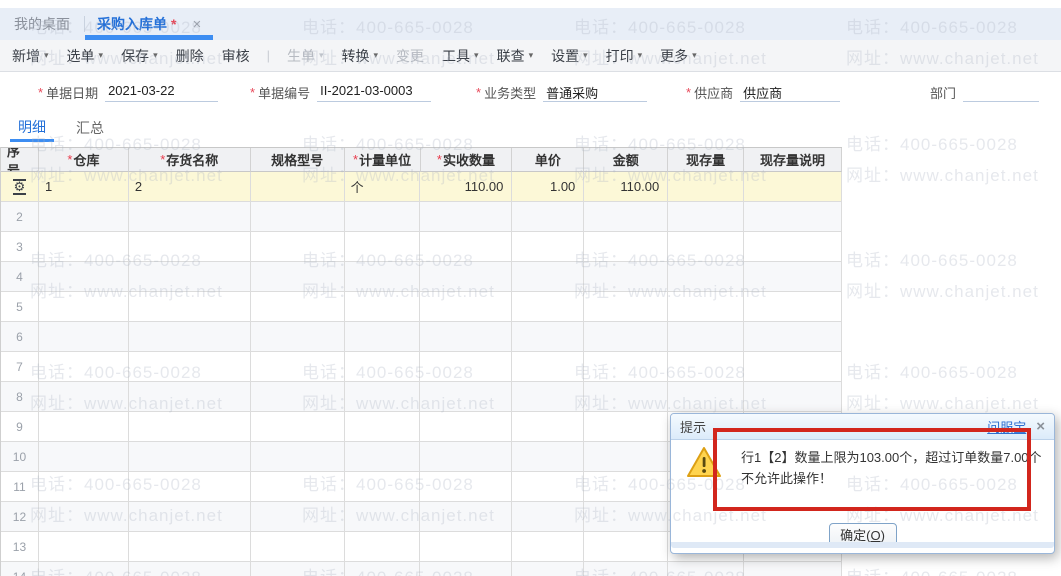 The height and width of the screenshot is (576, 1061). I want to click on toolbar-button: 新增 ▾, so click(30, 56).